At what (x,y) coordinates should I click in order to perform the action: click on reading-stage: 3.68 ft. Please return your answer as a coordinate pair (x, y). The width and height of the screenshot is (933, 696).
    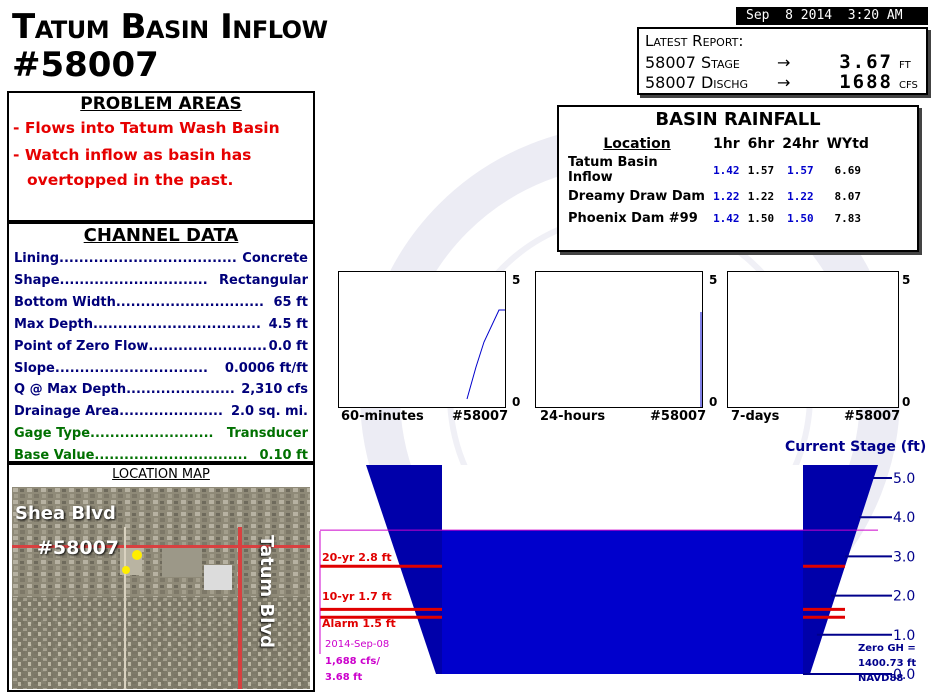
    Looking at the image, I should click on (344, 677).